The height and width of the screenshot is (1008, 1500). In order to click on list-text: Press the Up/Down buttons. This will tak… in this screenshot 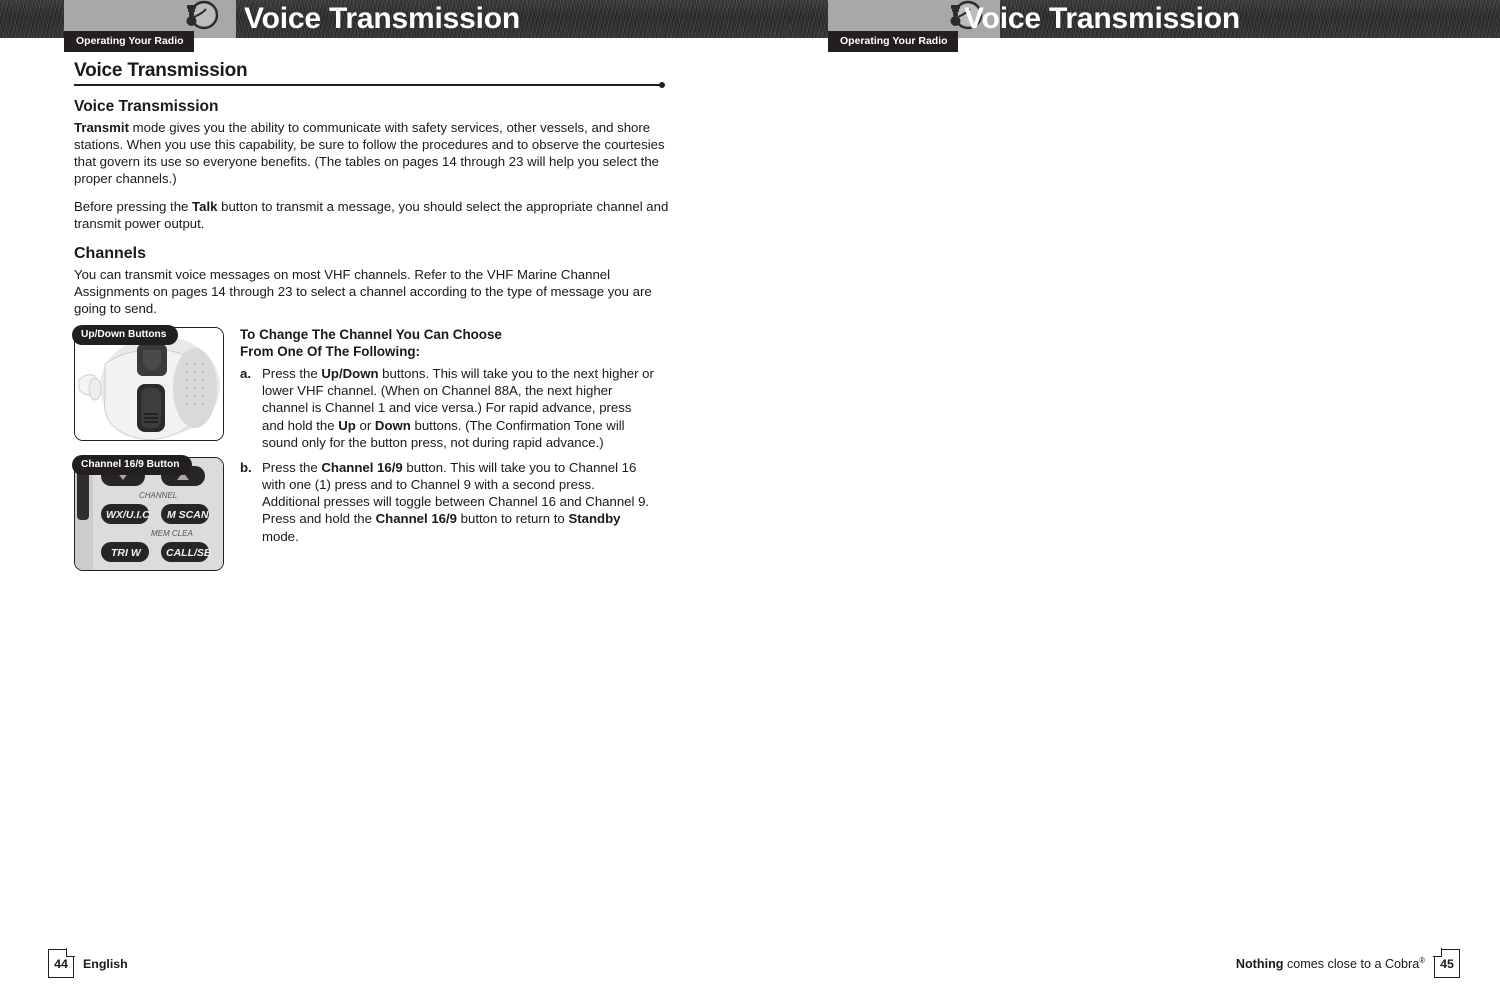, I will do `click(458, 408)`.